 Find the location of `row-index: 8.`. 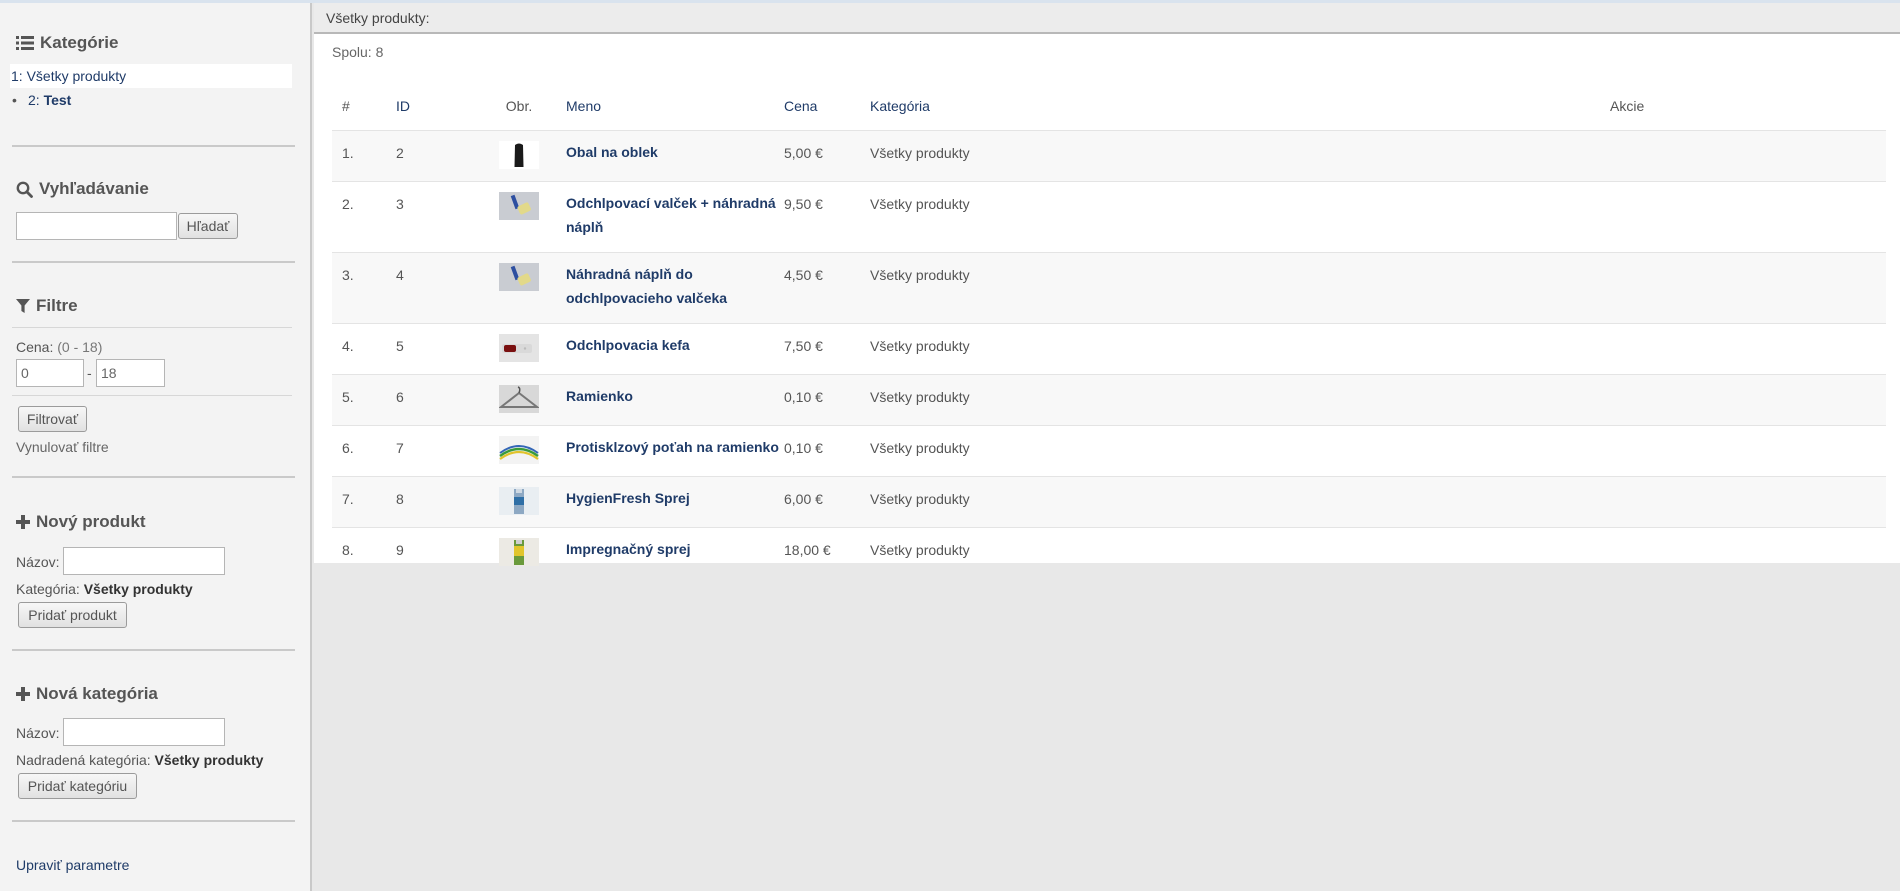

row-index: 8. is located at coordinates (348, 549).